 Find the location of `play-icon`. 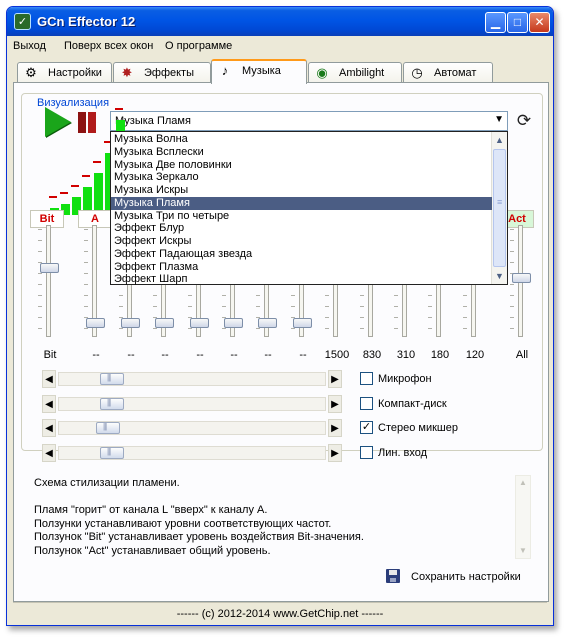

play-icon is located at coordinates (58, 122).